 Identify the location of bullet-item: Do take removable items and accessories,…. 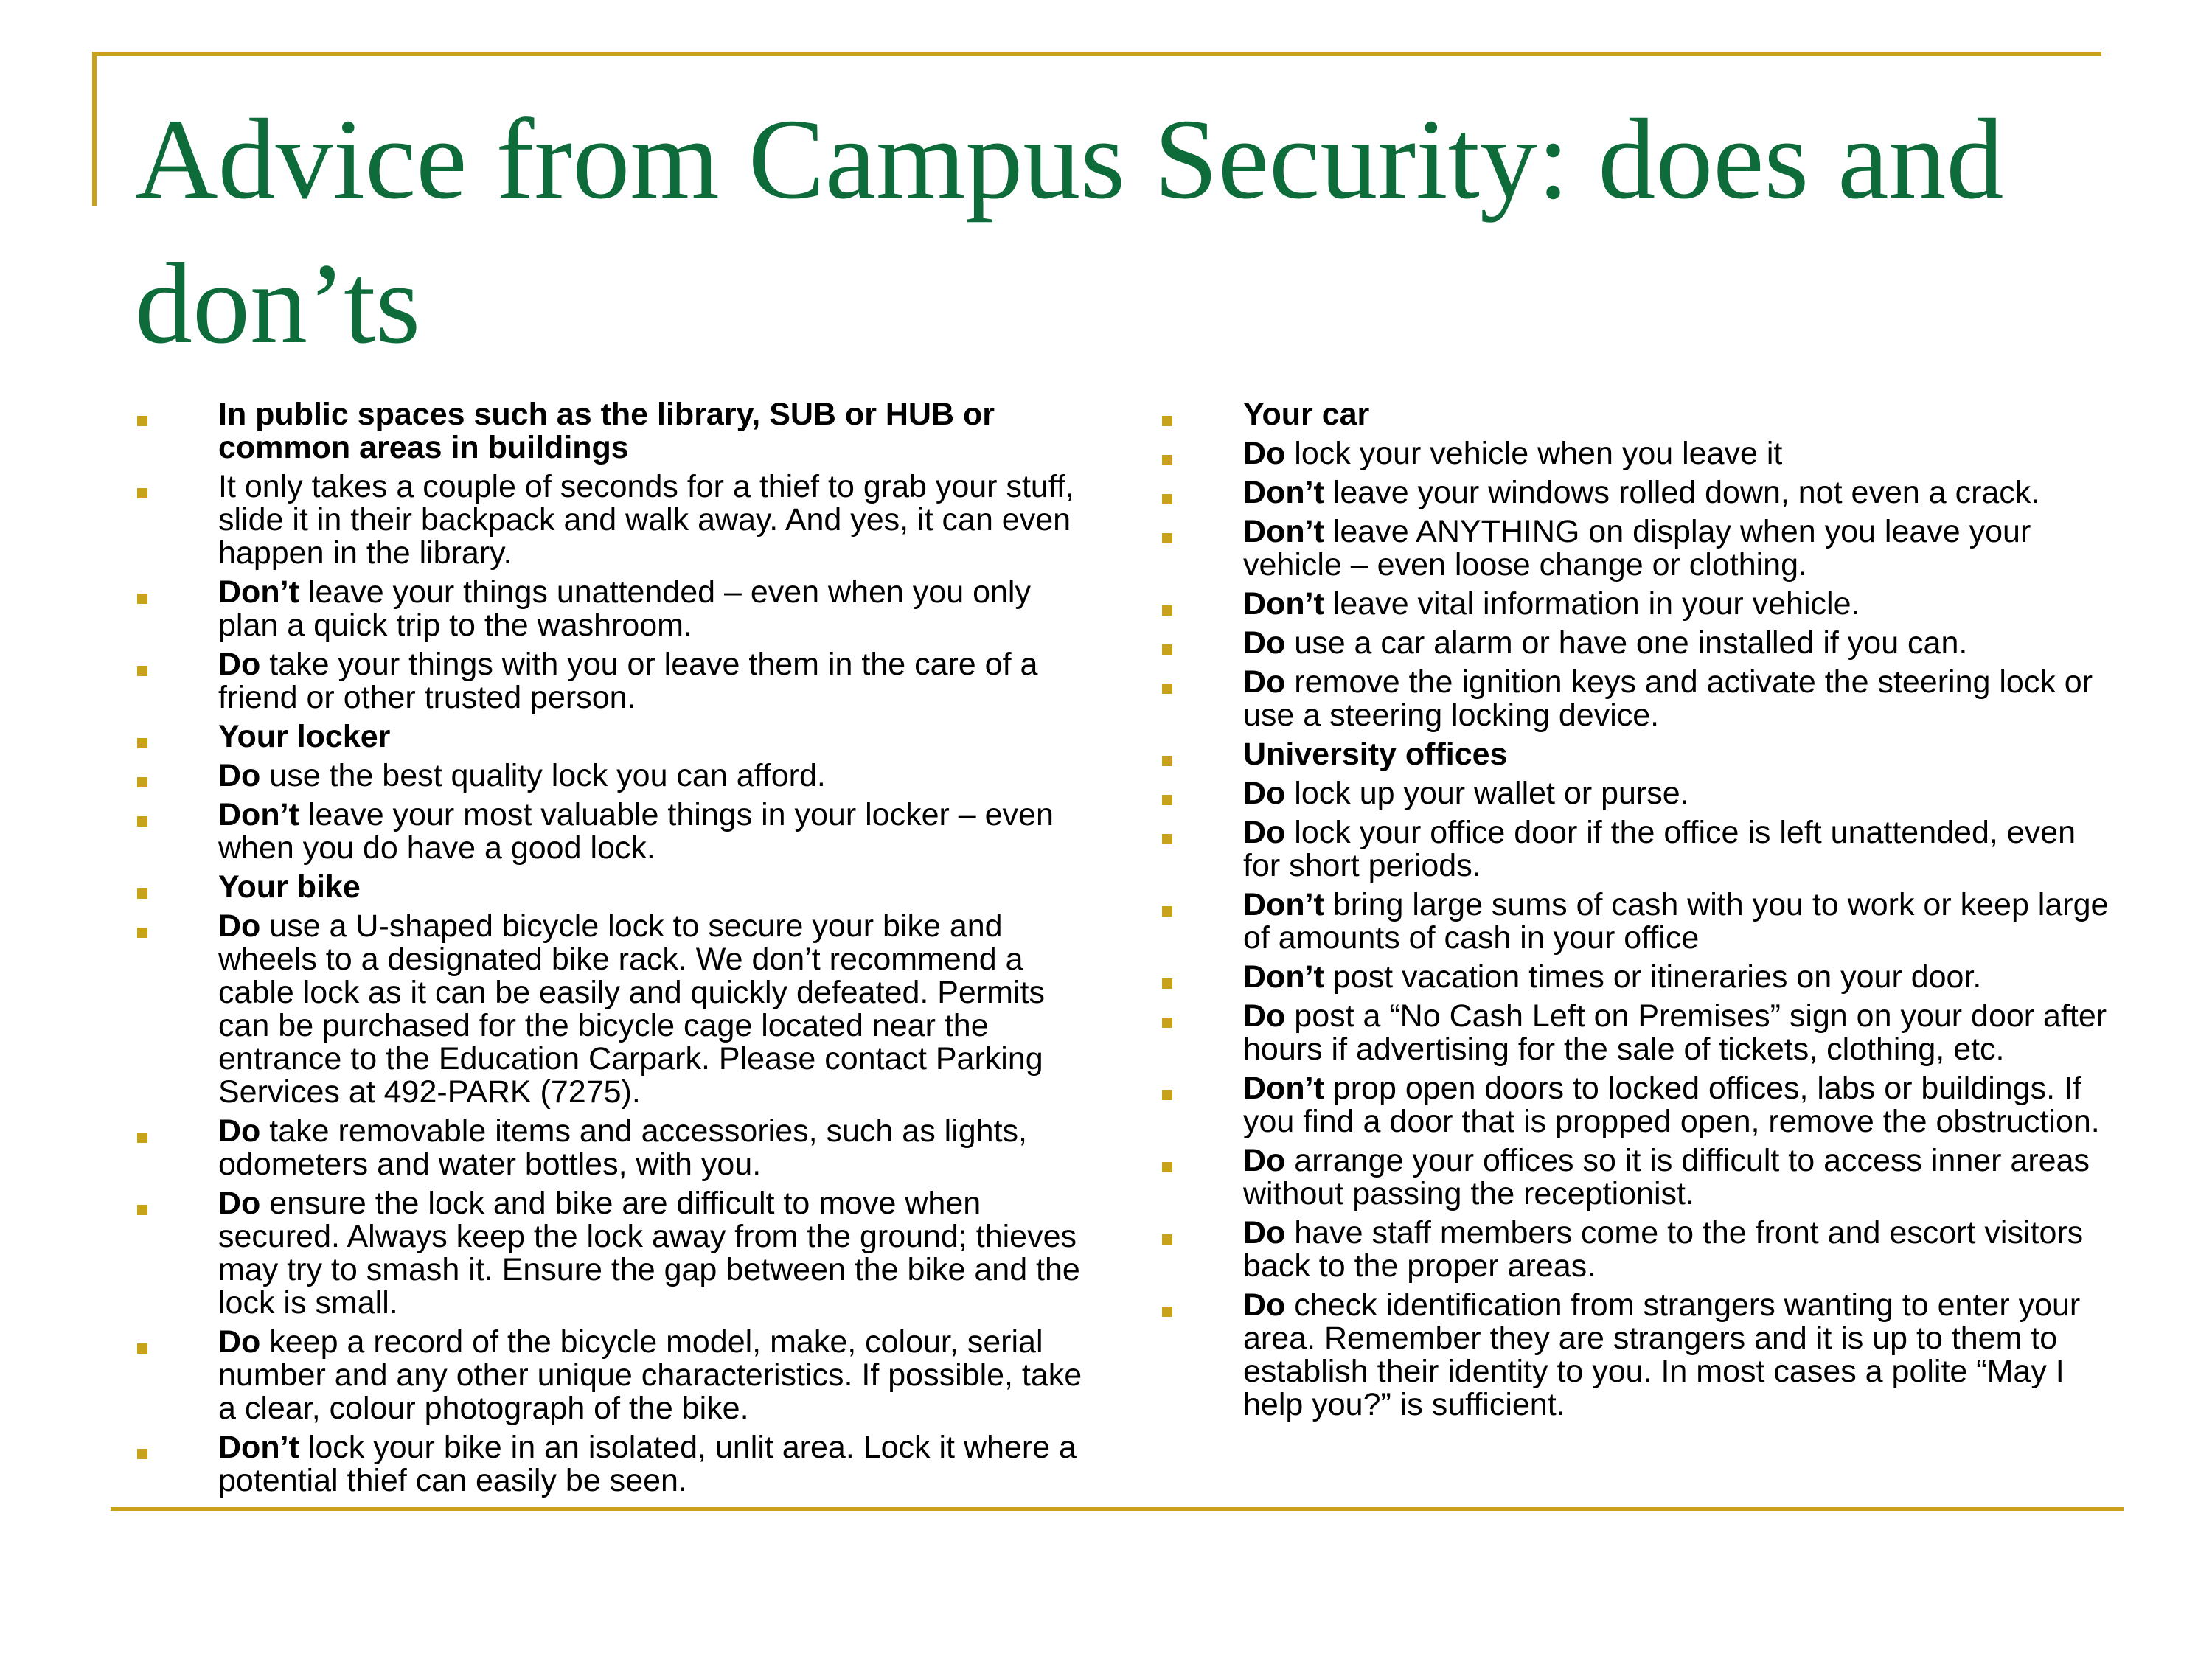
(609, 1148).